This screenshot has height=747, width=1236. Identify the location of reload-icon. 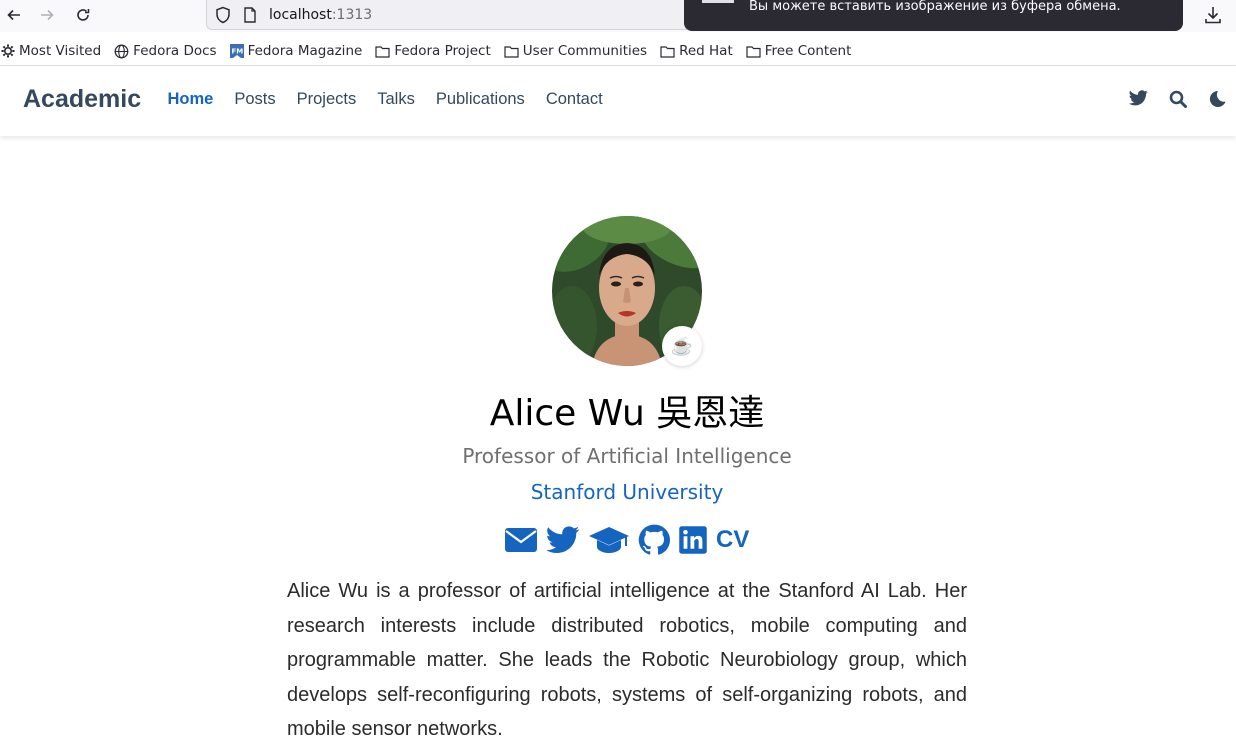
(83, 15).